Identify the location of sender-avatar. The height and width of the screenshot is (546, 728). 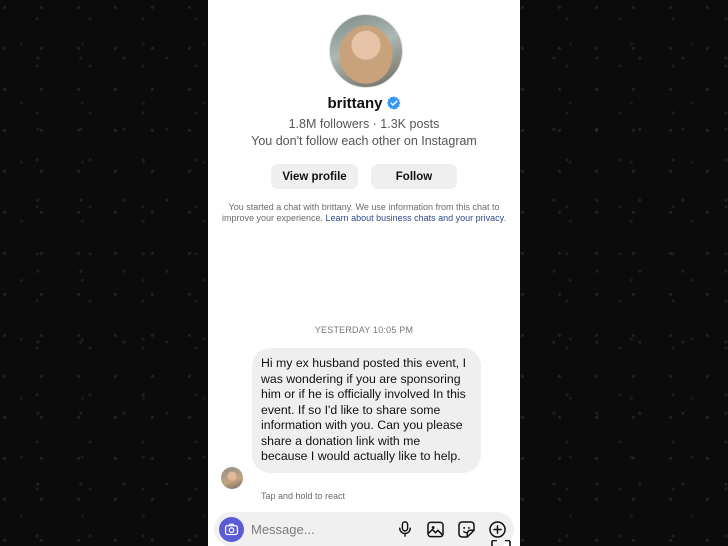
(232, 478).